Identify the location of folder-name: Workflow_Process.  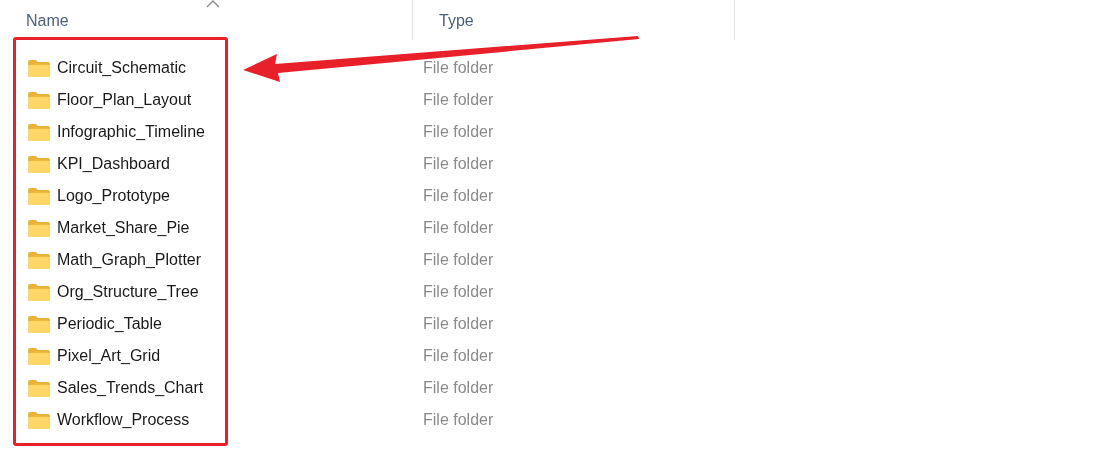
(123, 420).